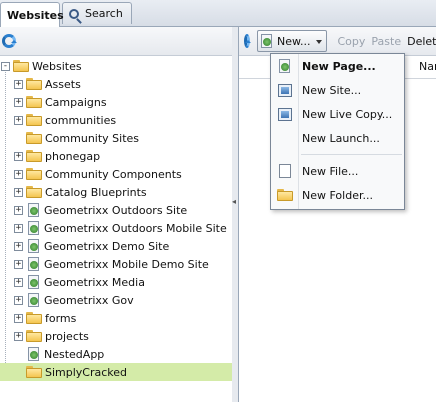 The width and height of the screenshot is (436, 402). Describe the element at coordinates (116, 336) in the screenshot. I see `tree-node: + projects` at that location.